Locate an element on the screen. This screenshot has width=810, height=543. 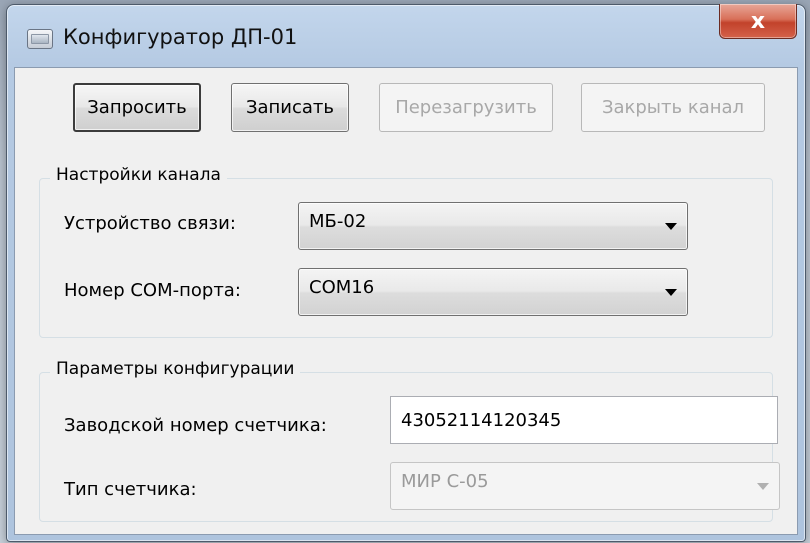
meter-type-select: МИР С-05 is located at coordinates (585, 486).